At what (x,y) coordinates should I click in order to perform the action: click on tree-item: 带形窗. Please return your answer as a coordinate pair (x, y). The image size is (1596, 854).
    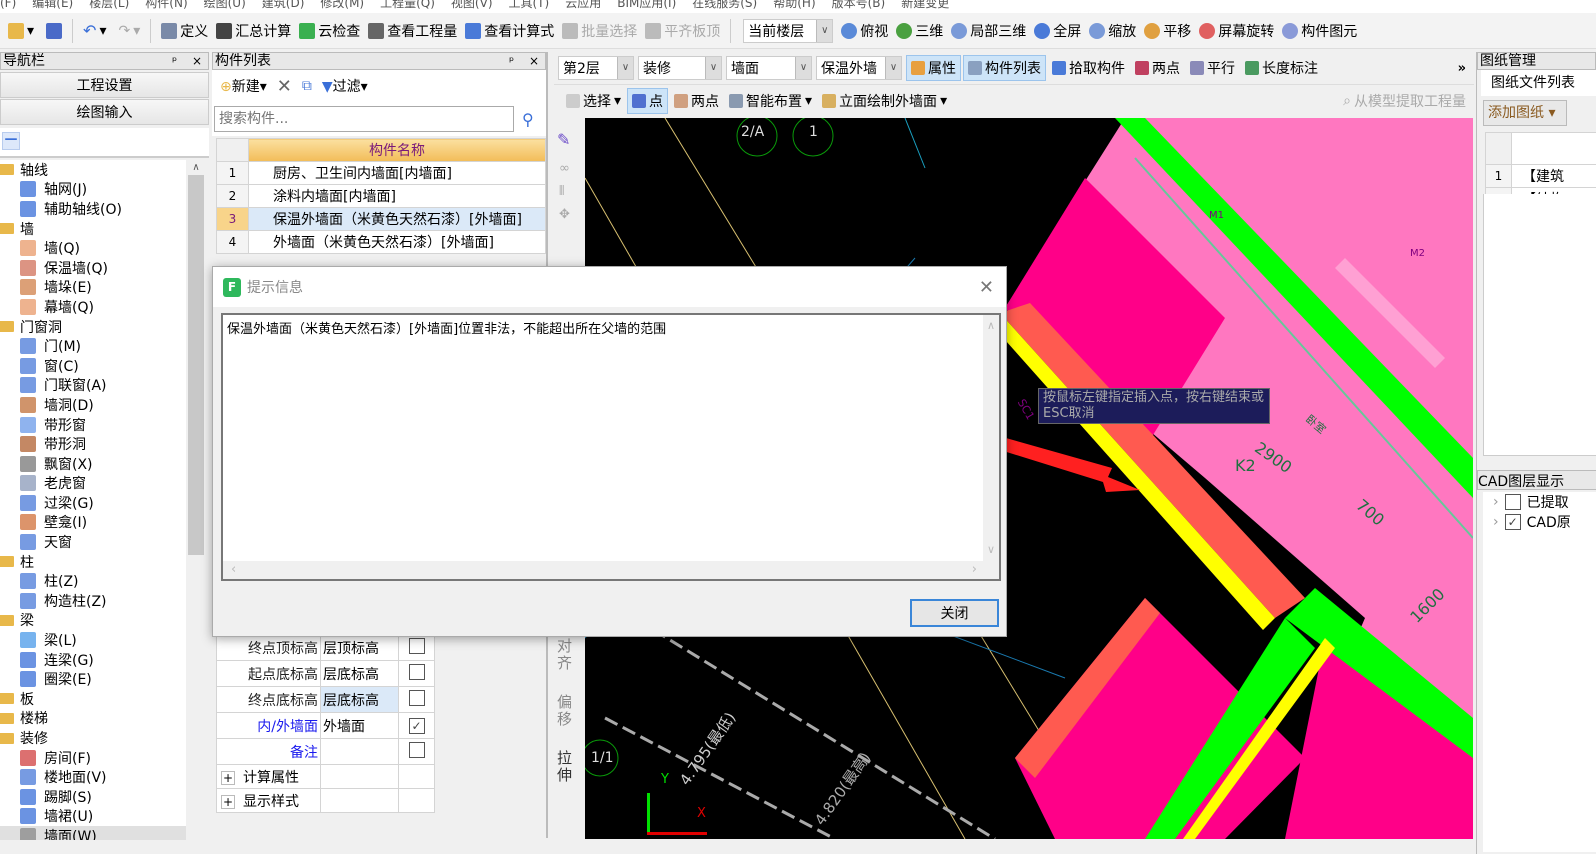
    Looking at the image, I should click on (93, 425).